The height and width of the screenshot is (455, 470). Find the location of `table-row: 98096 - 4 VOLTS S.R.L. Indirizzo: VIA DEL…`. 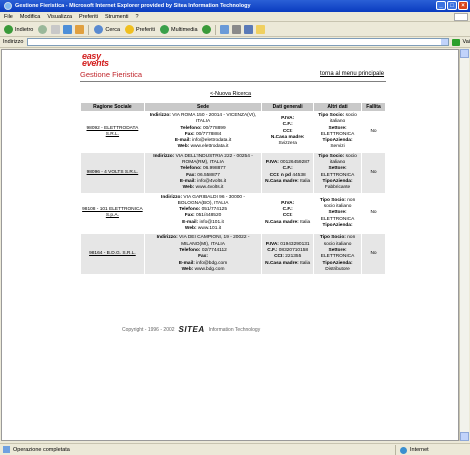

table-row: 98096 - 4 VOLTS S.R.L. Indirizzo: VIA DEL… is located at coordinates (233, 172).